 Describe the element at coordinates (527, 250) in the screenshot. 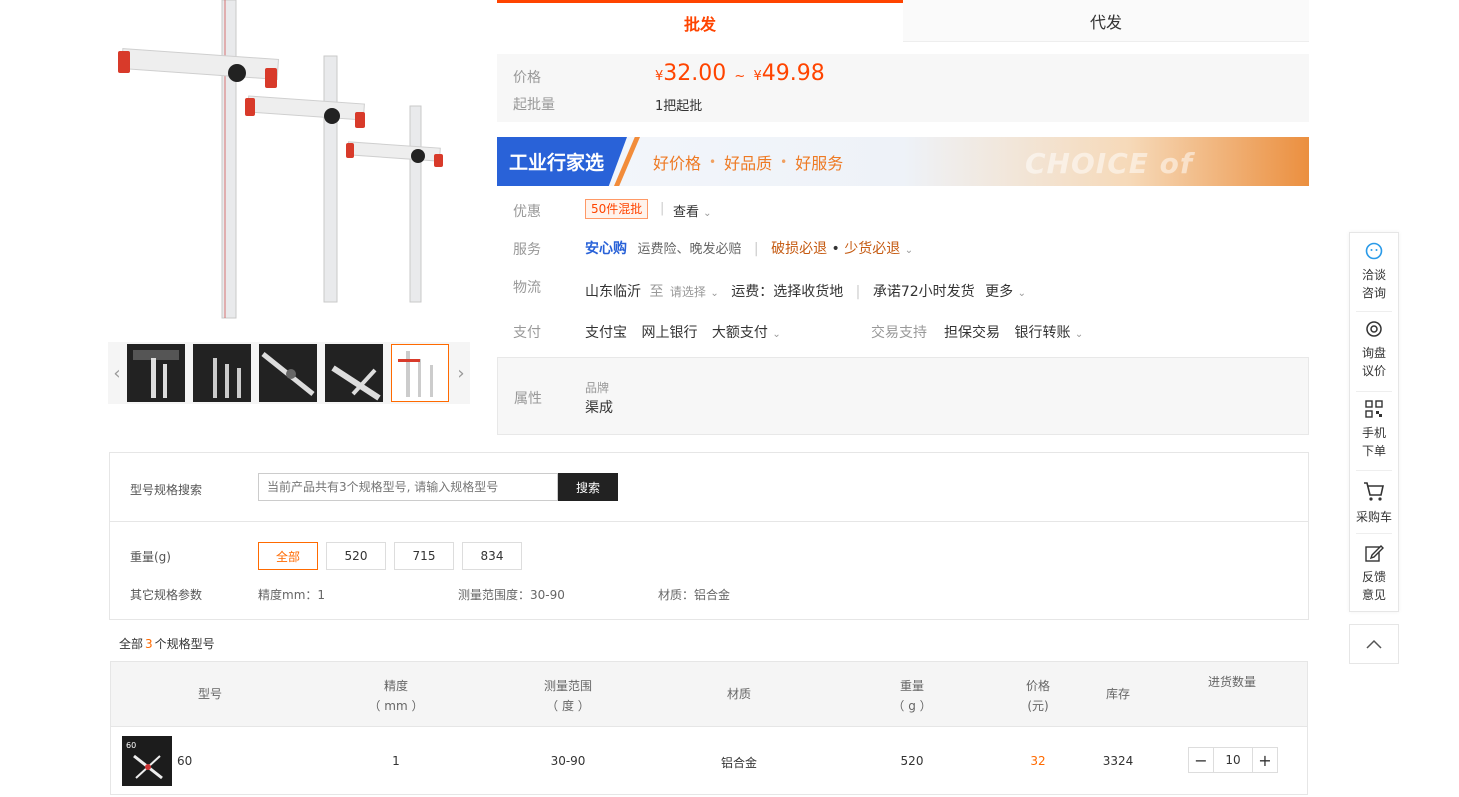

I see `service-label: 服务` at that location.